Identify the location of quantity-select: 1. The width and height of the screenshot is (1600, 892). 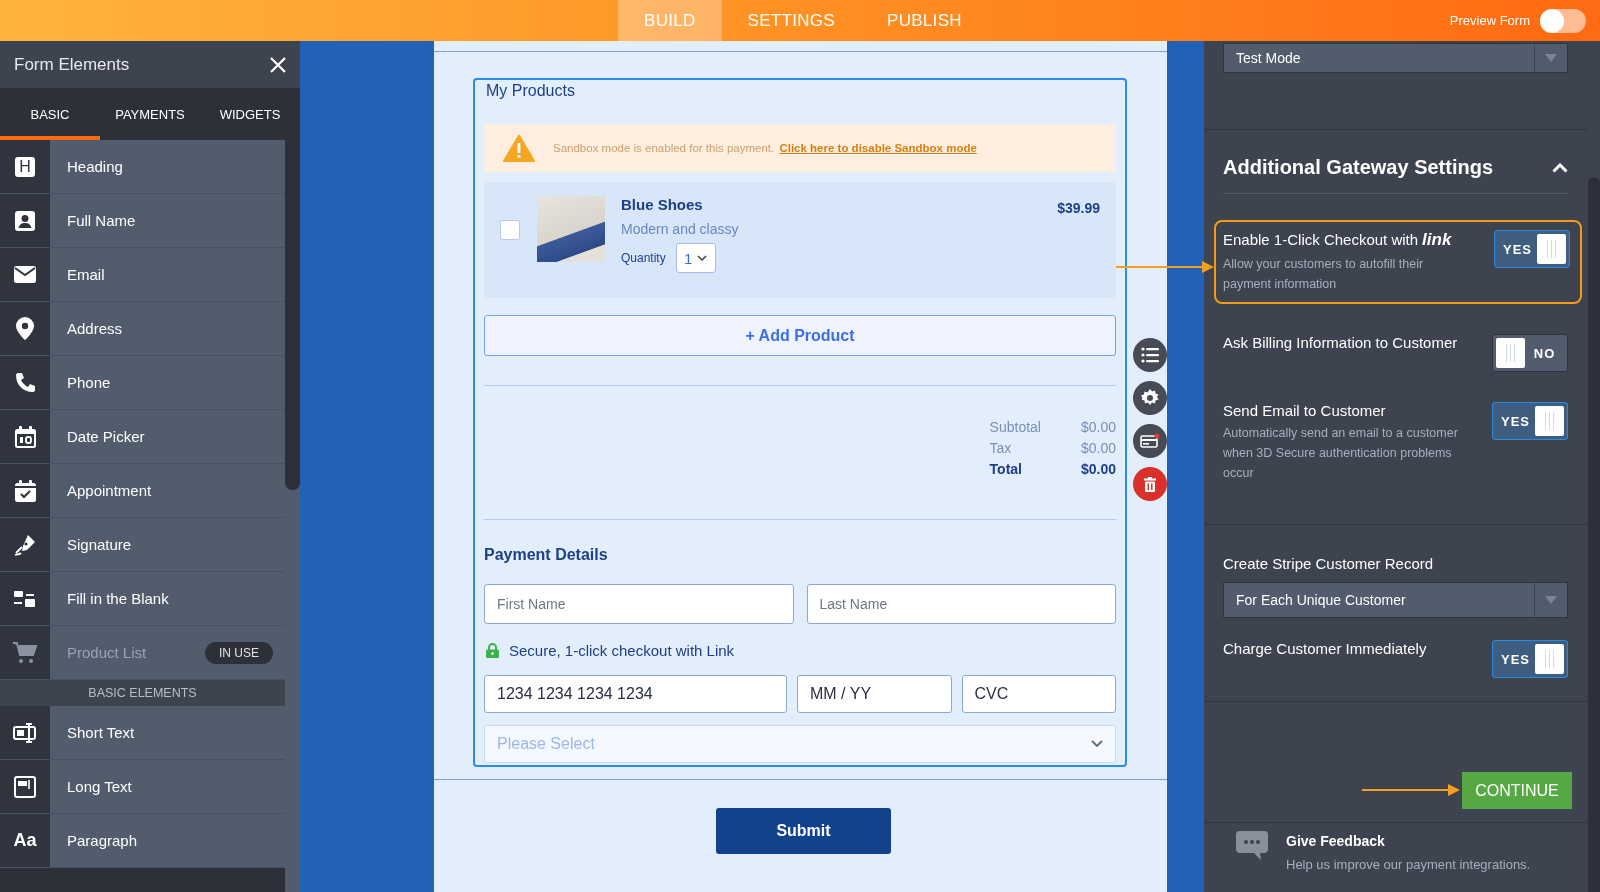
(695, 258).